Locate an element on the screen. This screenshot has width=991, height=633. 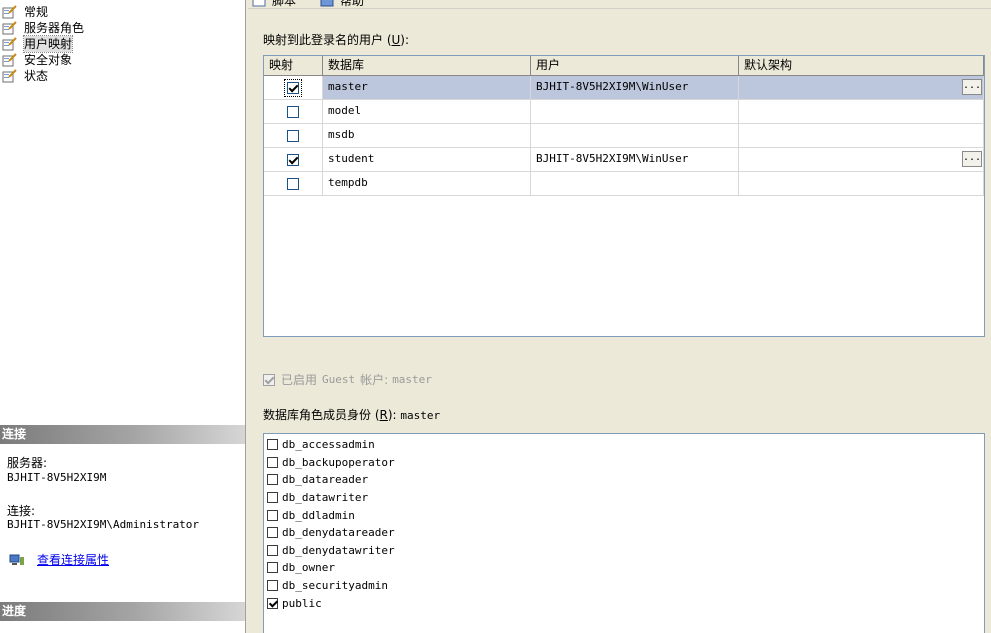
view-connection-properties-link: 查看连接属性 is located at coordinates (73, 559).